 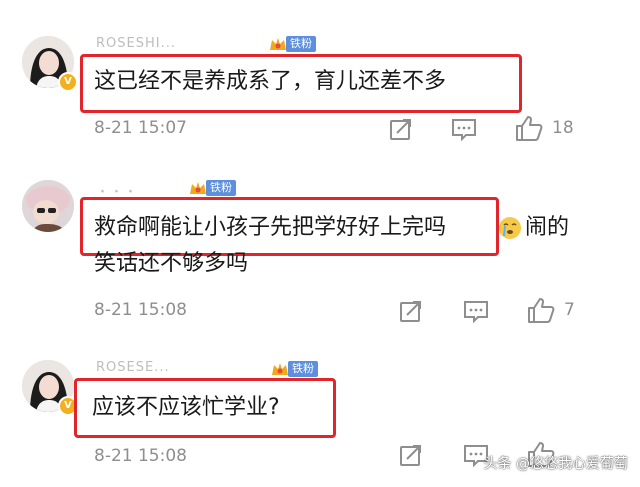 I want to click on like-icon, so click(x=541, y=310).